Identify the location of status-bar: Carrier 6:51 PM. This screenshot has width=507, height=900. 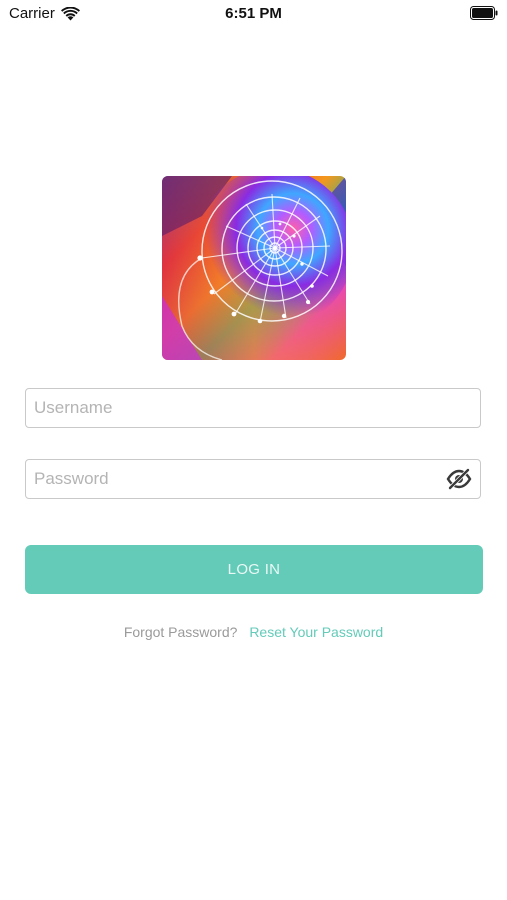
(253, 14).